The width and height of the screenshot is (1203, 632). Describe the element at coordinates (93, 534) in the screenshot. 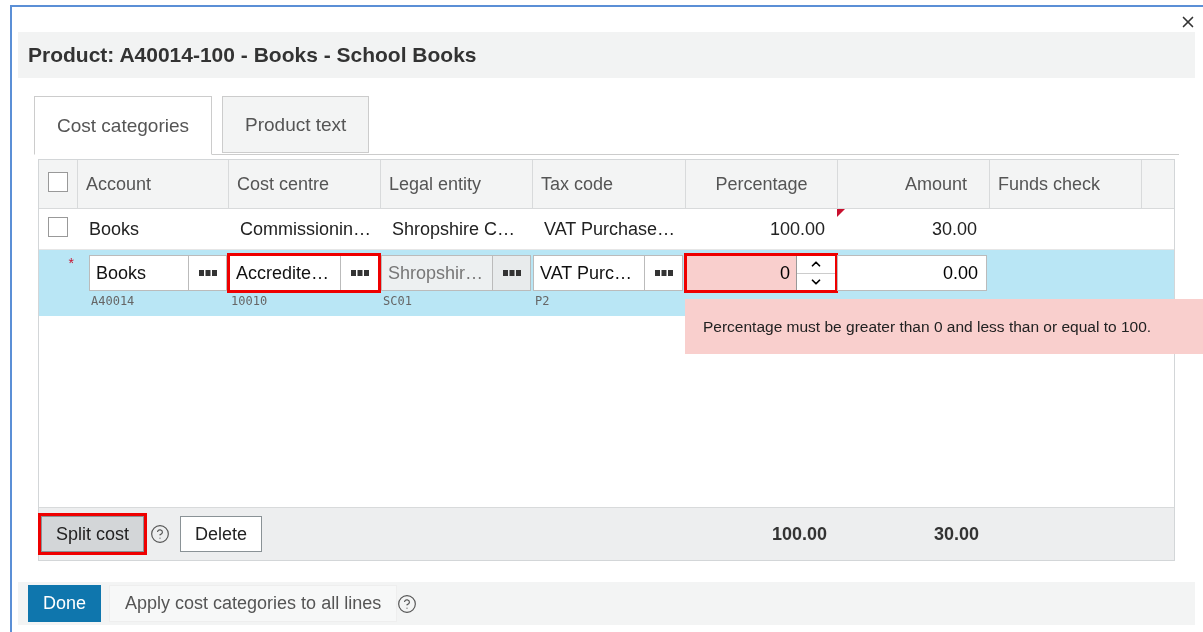

I see `grid-button: Split cost` at that location.